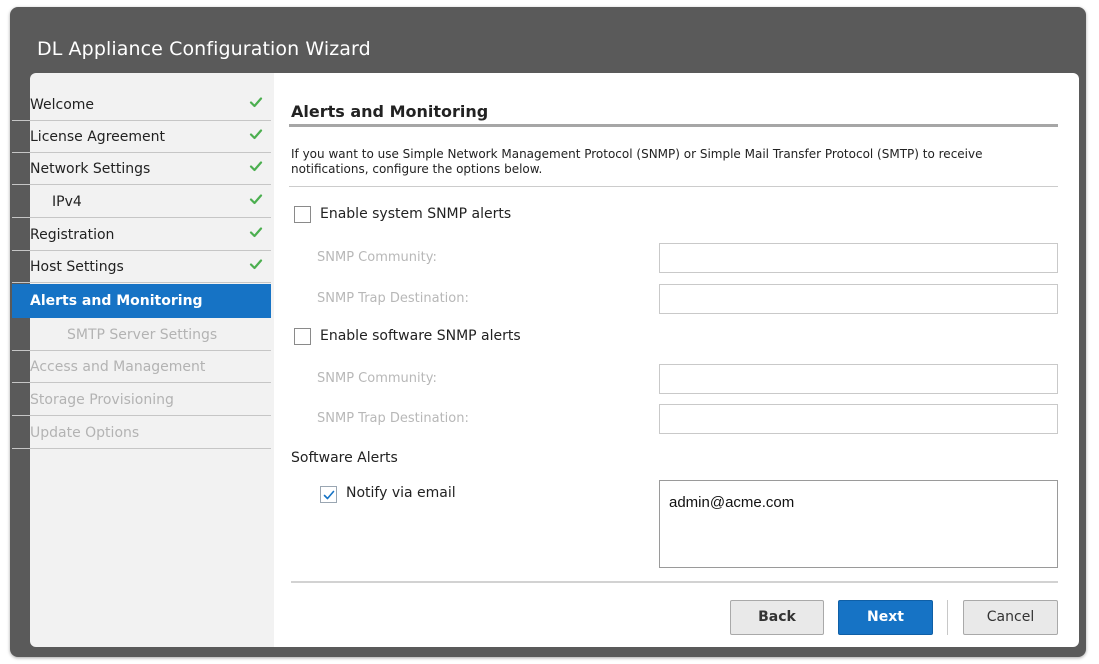  I want to click on sidebar-item-host-settings: Host Settings, so click(141, 267).